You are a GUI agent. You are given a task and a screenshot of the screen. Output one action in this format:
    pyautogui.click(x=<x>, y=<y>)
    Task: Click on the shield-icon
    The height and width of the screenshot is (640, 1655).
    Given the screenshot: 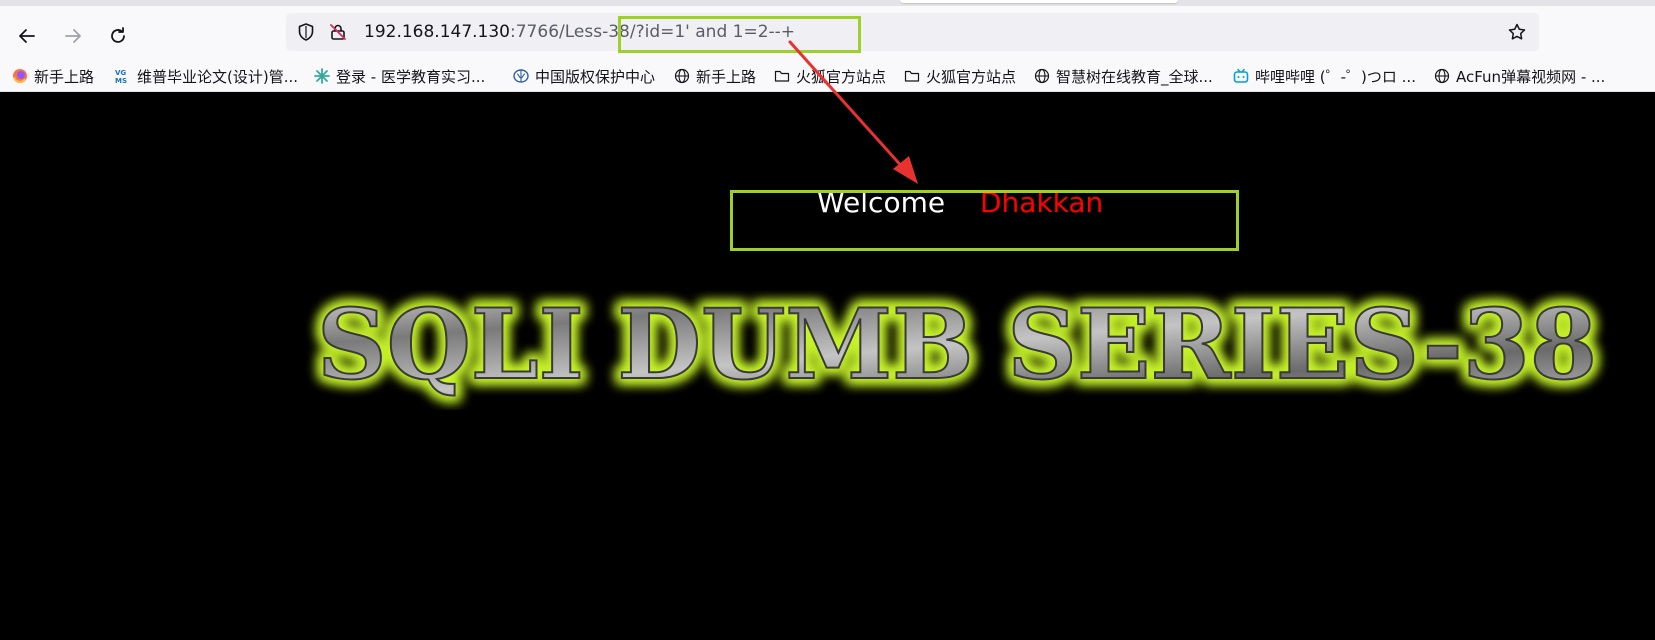 What is the action you would take?
    pyautogui.click(x=306, y=32)
    